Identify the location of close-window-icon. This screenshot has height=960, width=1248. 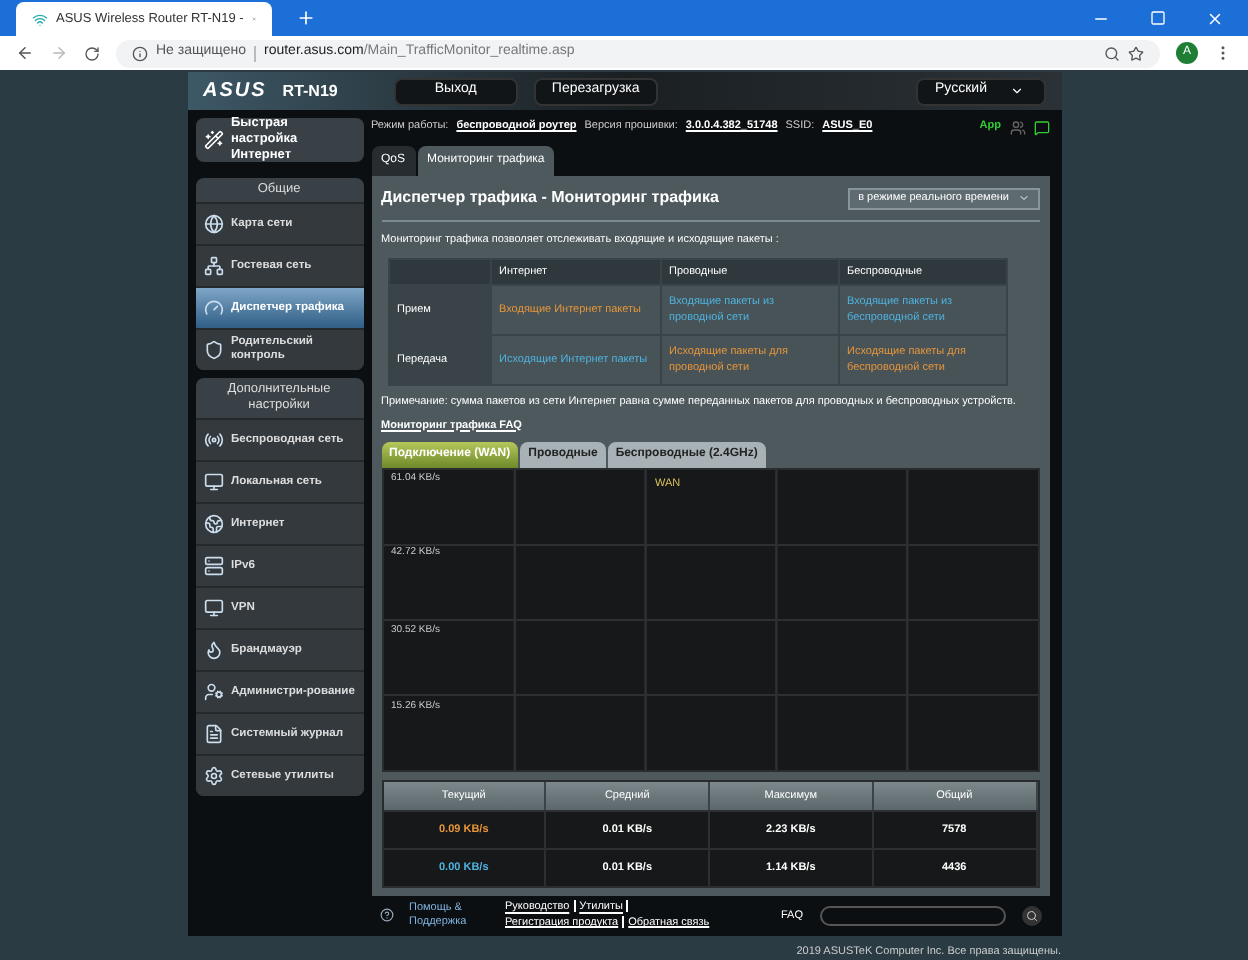
(1215, 19).